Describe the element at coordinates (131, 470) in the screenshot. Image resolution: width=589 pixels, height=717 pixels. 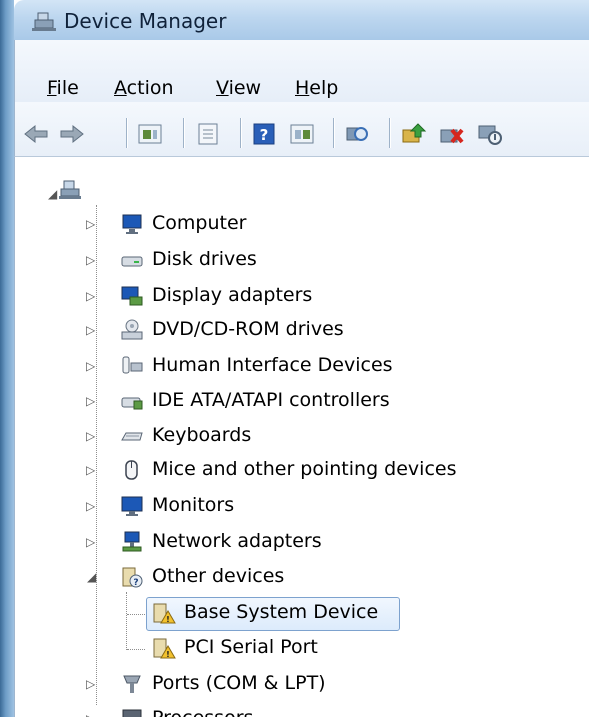
I see `mouse-icon` at that location.